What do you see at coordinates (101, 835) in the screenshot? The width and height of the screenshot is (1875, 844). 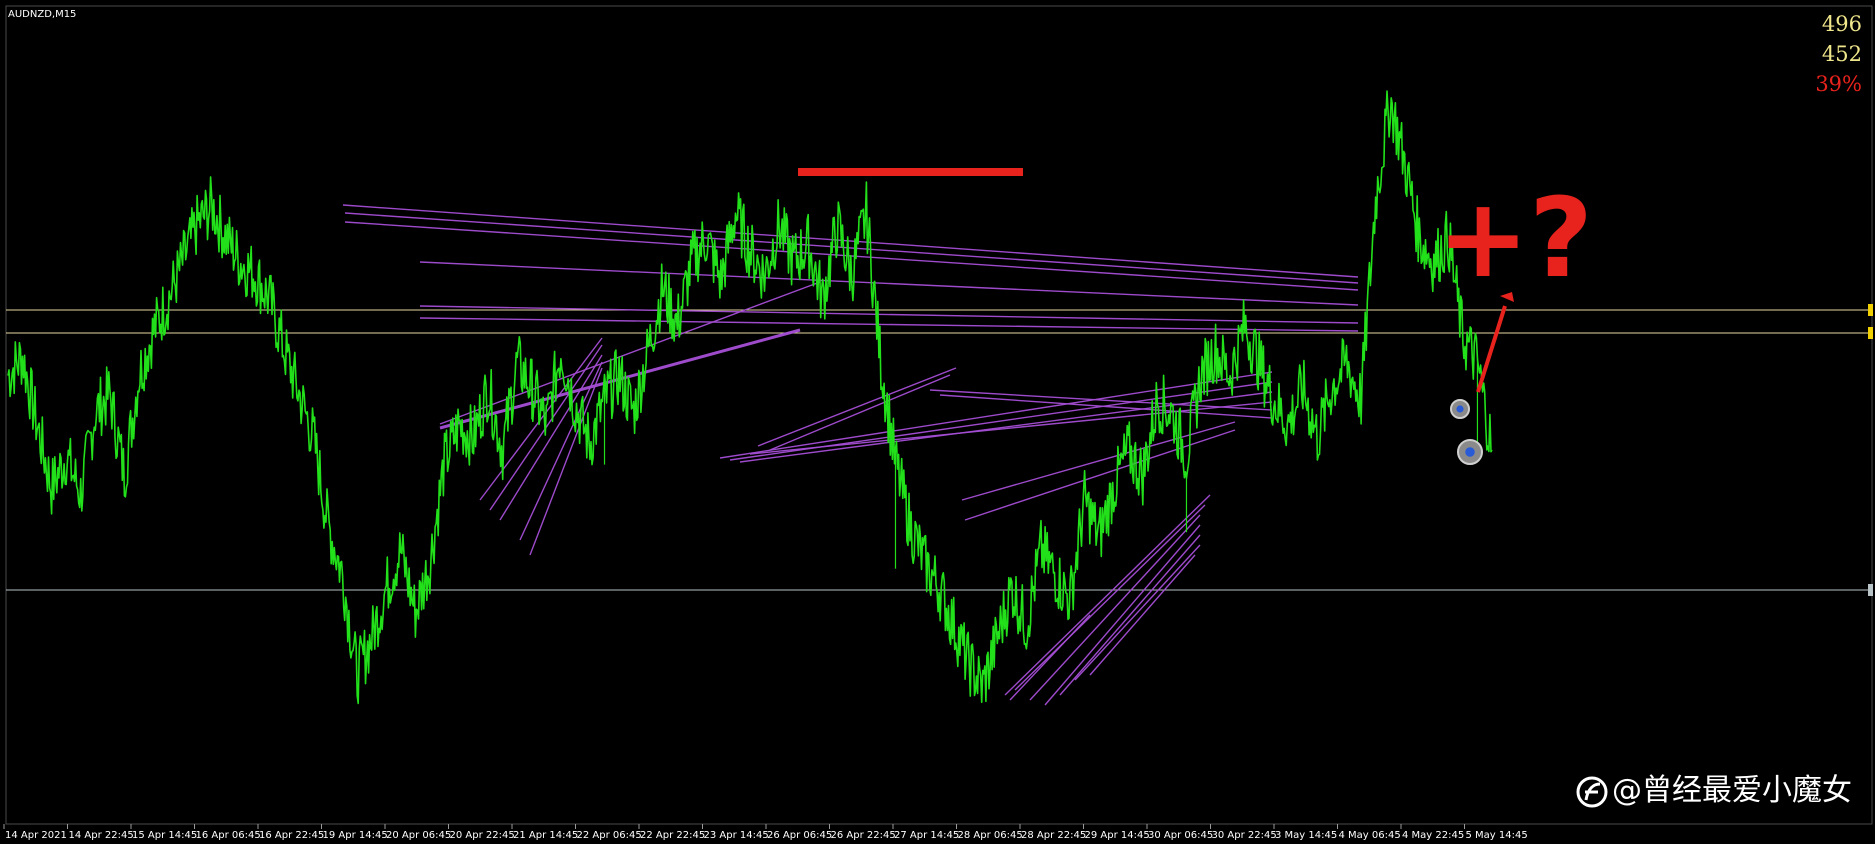 I see `x-tick-label-1: 14 Apr 22:45` at bounding box center [101, 835].